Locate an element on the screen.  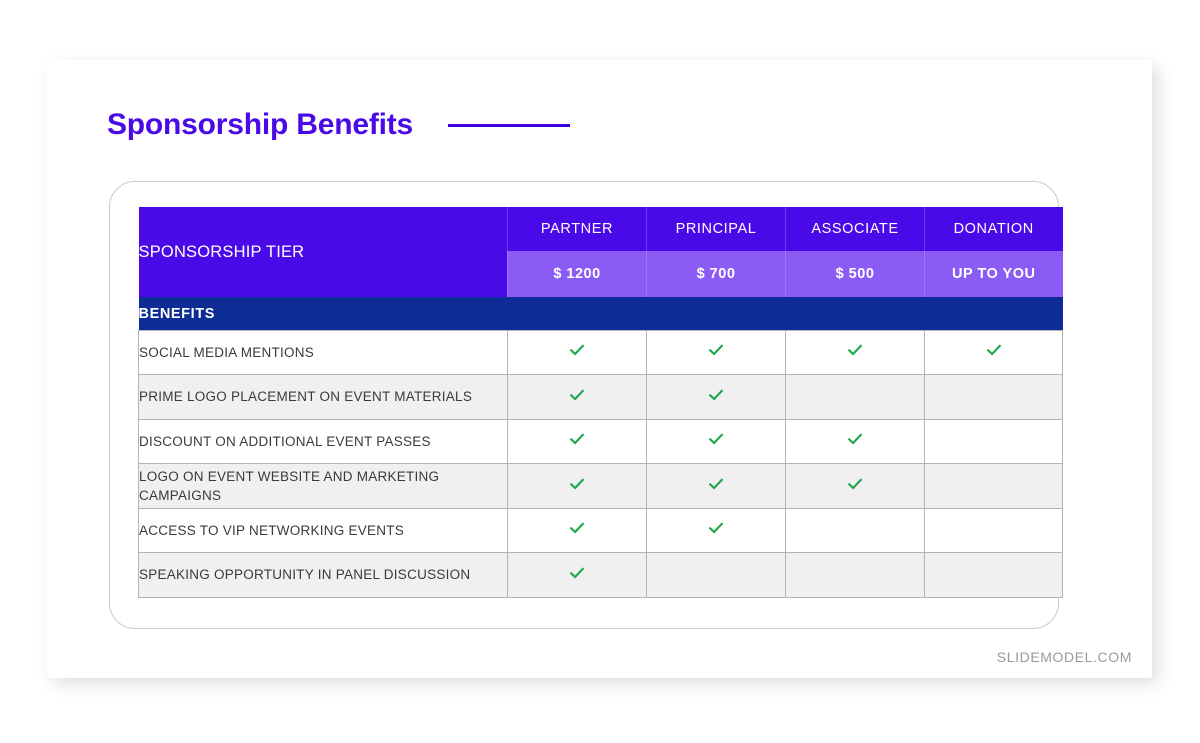
tier-price-cell-principal: $ 700 is located at coordinates (716, 274).